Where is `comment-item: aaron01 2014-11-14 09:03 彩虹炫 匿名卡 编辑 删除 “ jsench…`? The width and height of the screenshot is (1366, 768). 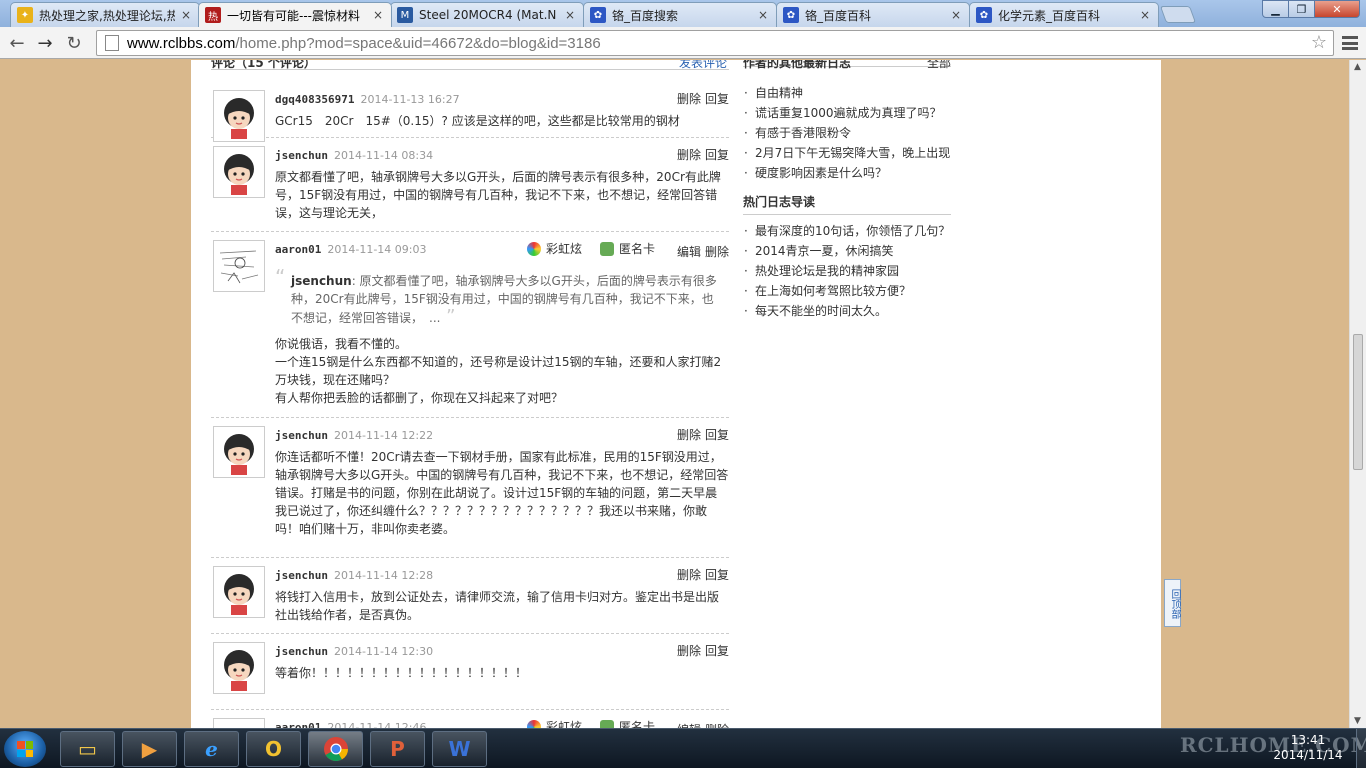 comment-item: aaron01 2014-11-14 09:03 彩虹炫 匿名卡 编辑 删除 “ jsench… is located at coordinates (470, 325).